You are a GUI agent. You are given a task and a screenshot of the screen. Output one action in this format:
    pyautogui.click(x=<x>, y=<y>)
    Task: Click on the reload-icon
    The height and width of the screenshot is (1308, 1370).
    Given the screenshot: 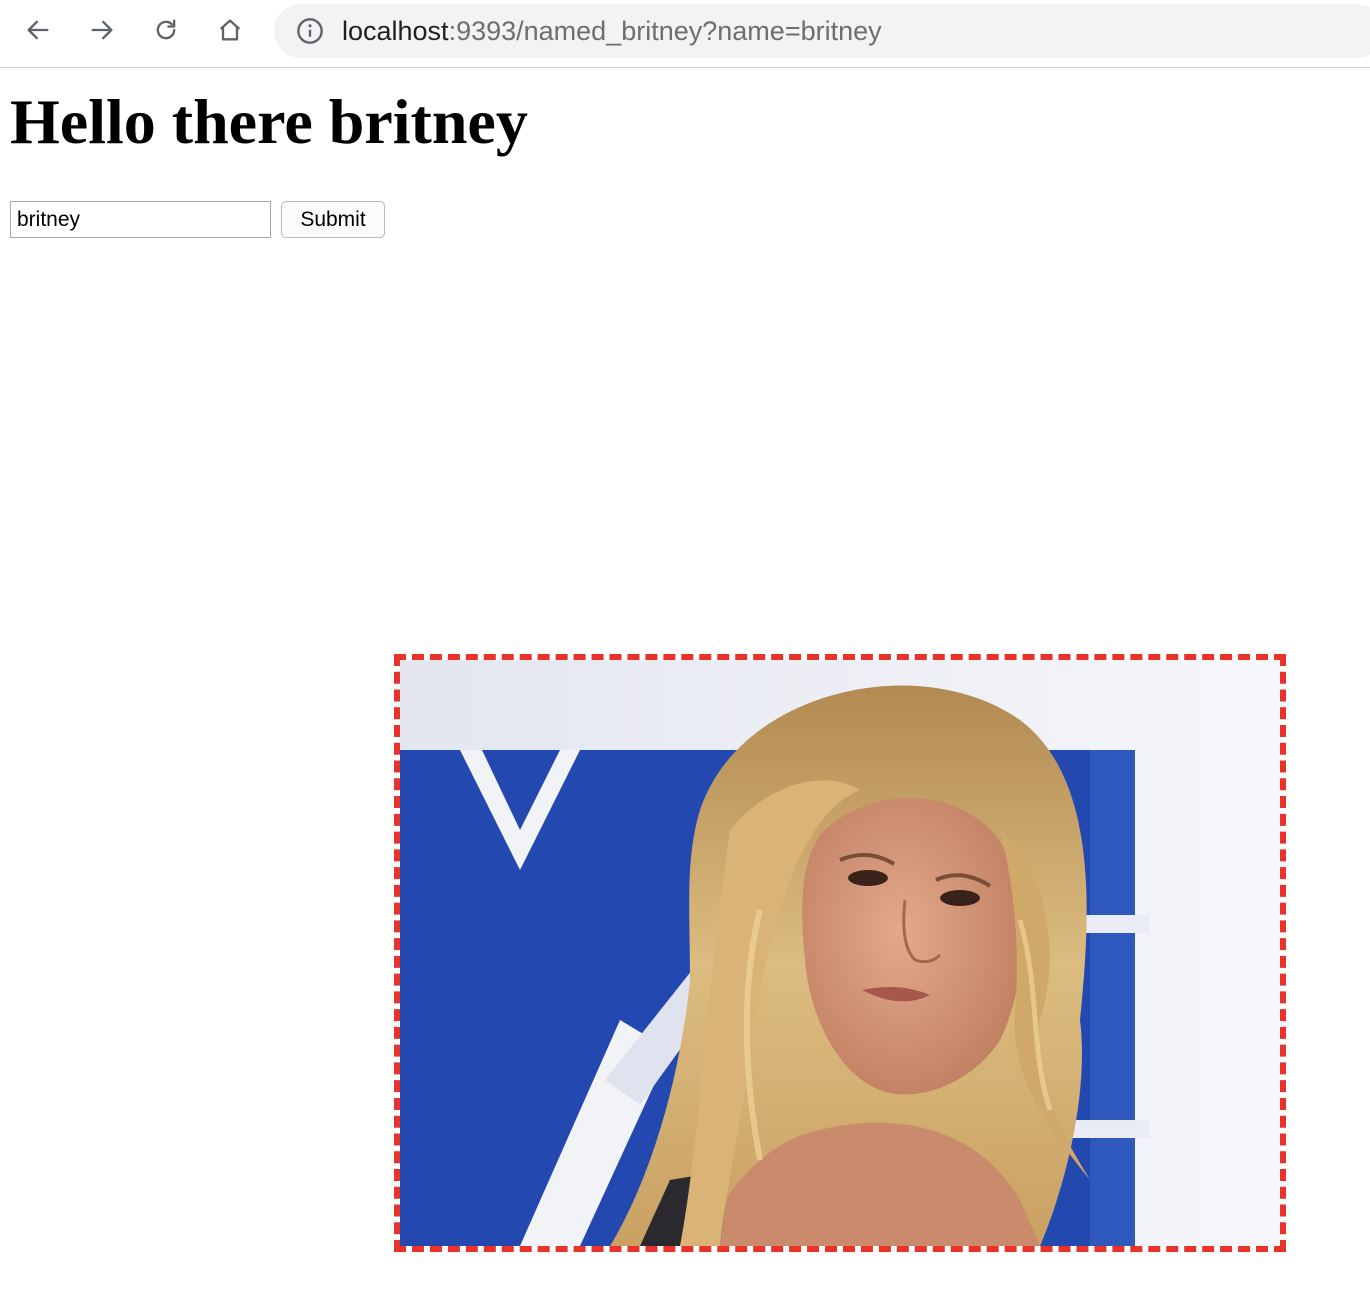 What is the action you would take?
    pyautogui.click(x=166, y=29)
    